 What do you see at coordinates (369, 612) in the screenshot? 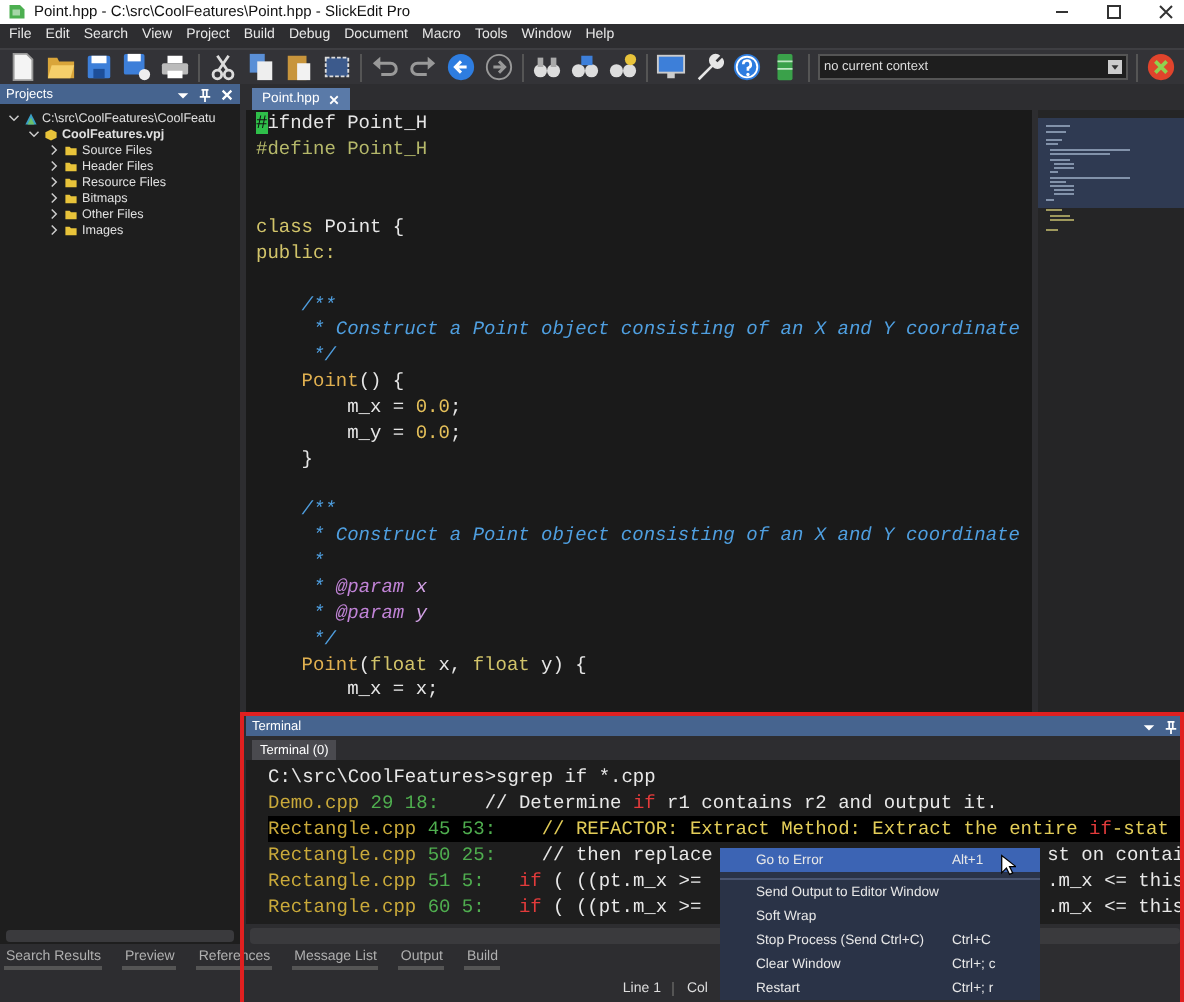
I see `code-line: * @param y` at bounding box center [369, 612].